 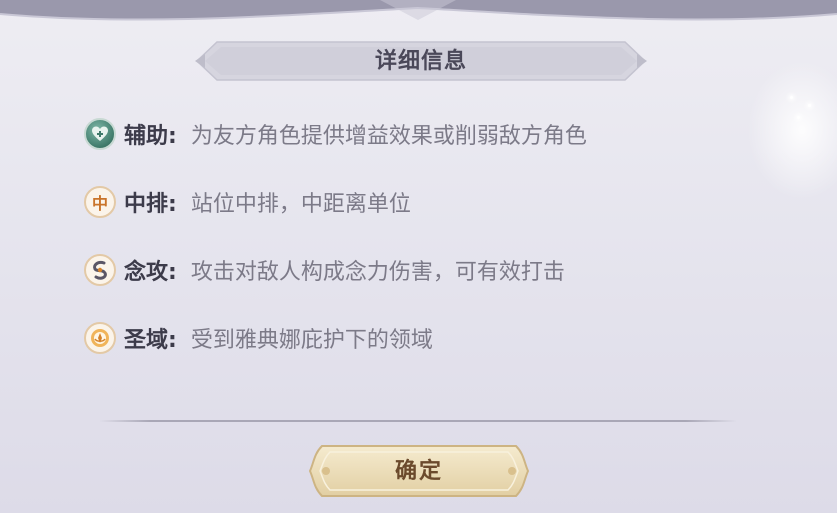 I want to click on trait-description: 攻击对敌人构成念力伤害，可有效打击, so click(x=377, y=272).